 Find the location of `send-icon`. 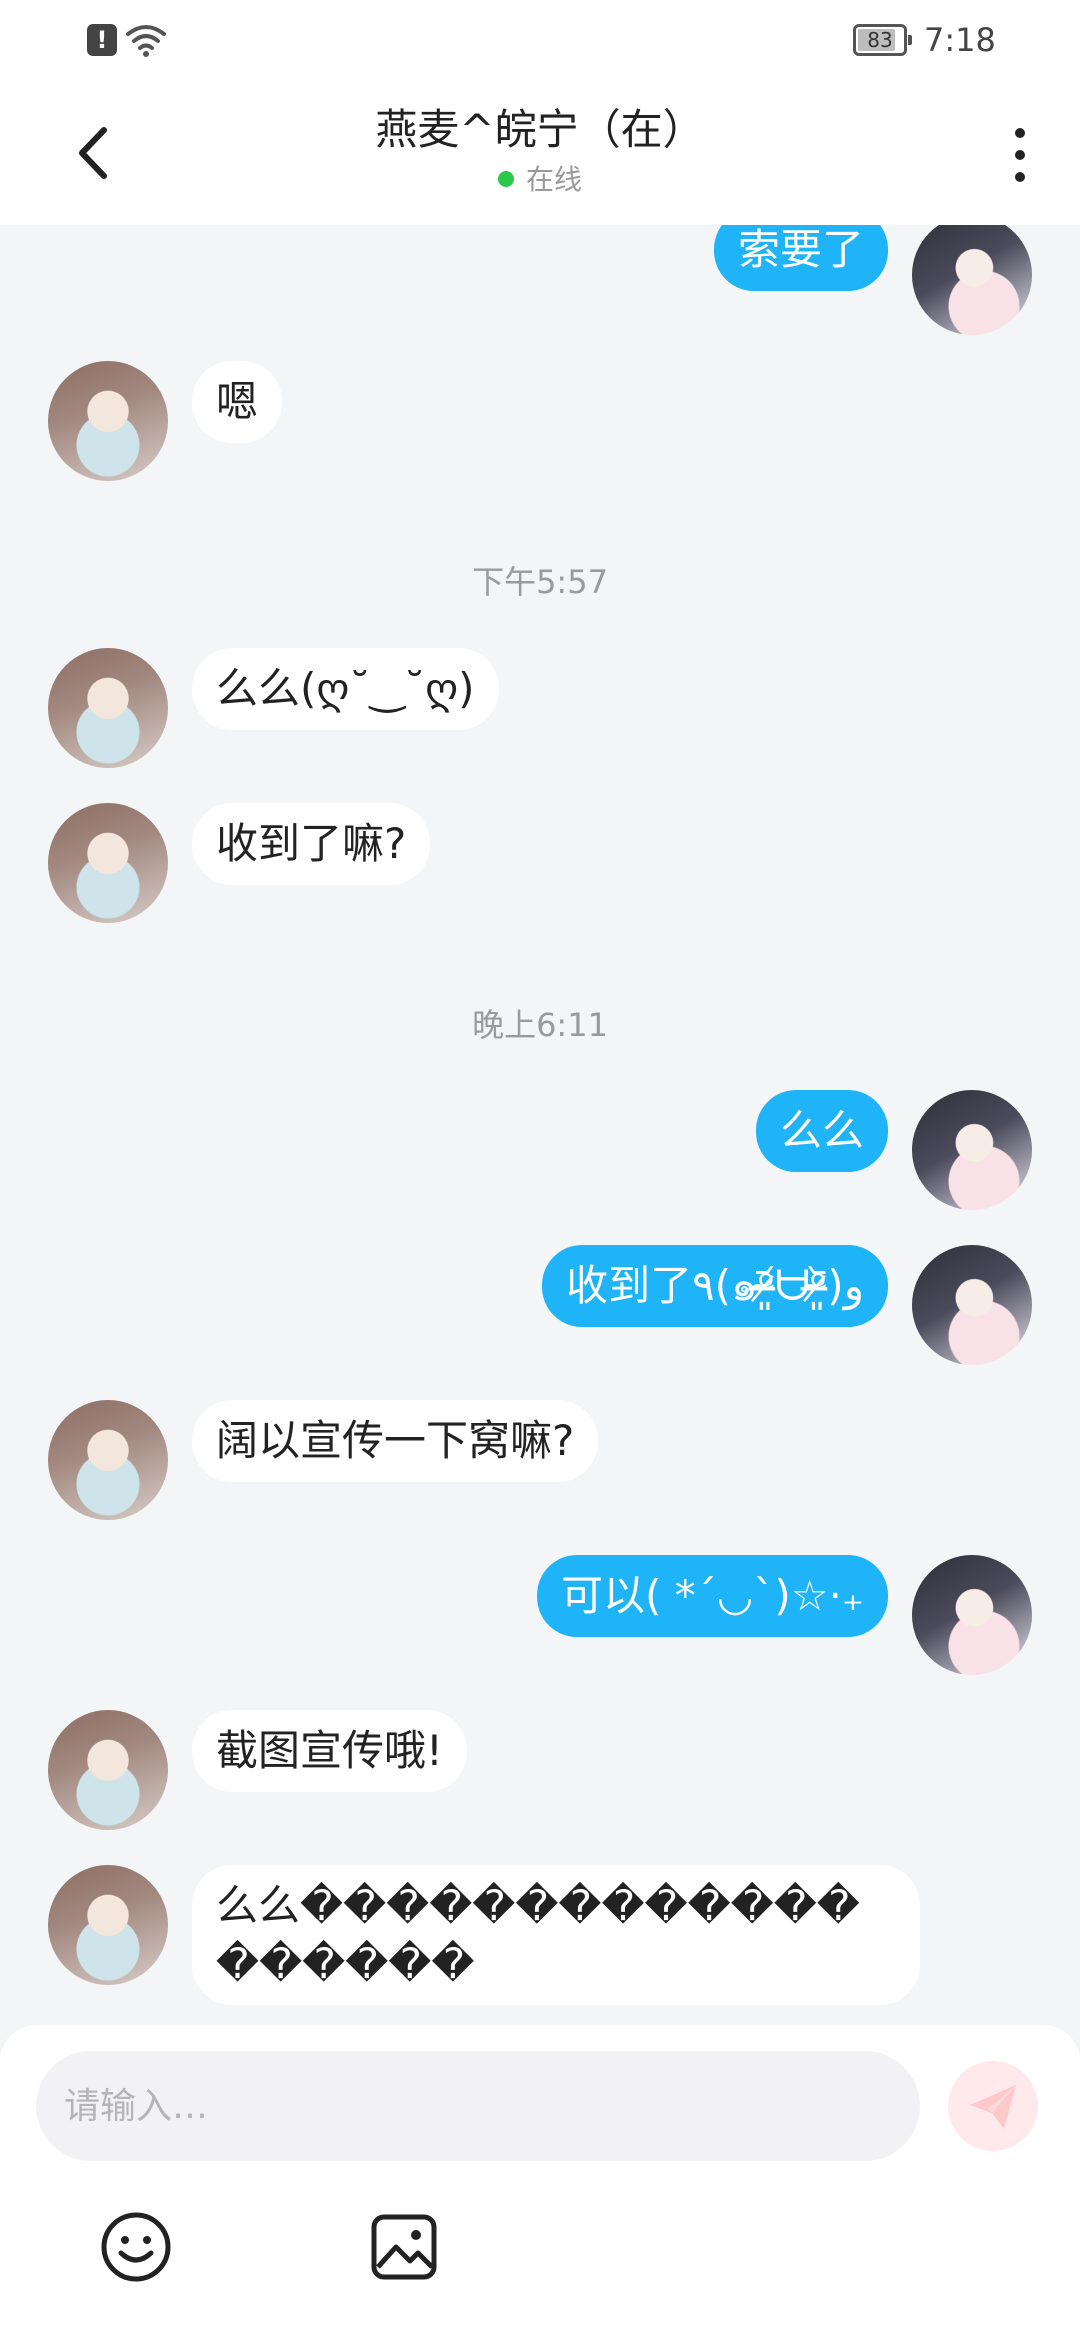

send-icon is located at coordinates (993, 2107).